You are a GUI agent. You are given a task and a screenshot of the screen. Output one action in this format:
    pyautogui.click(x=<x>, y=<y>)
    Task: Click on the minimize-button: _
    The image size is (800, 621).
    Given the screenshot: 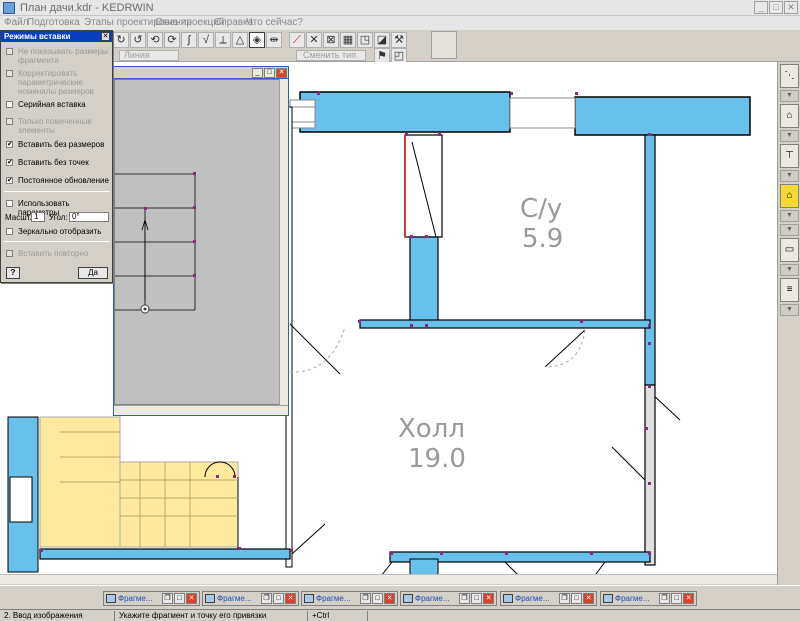 What is the action you would take?
    pyautogui.click(x=761, y=7)
    